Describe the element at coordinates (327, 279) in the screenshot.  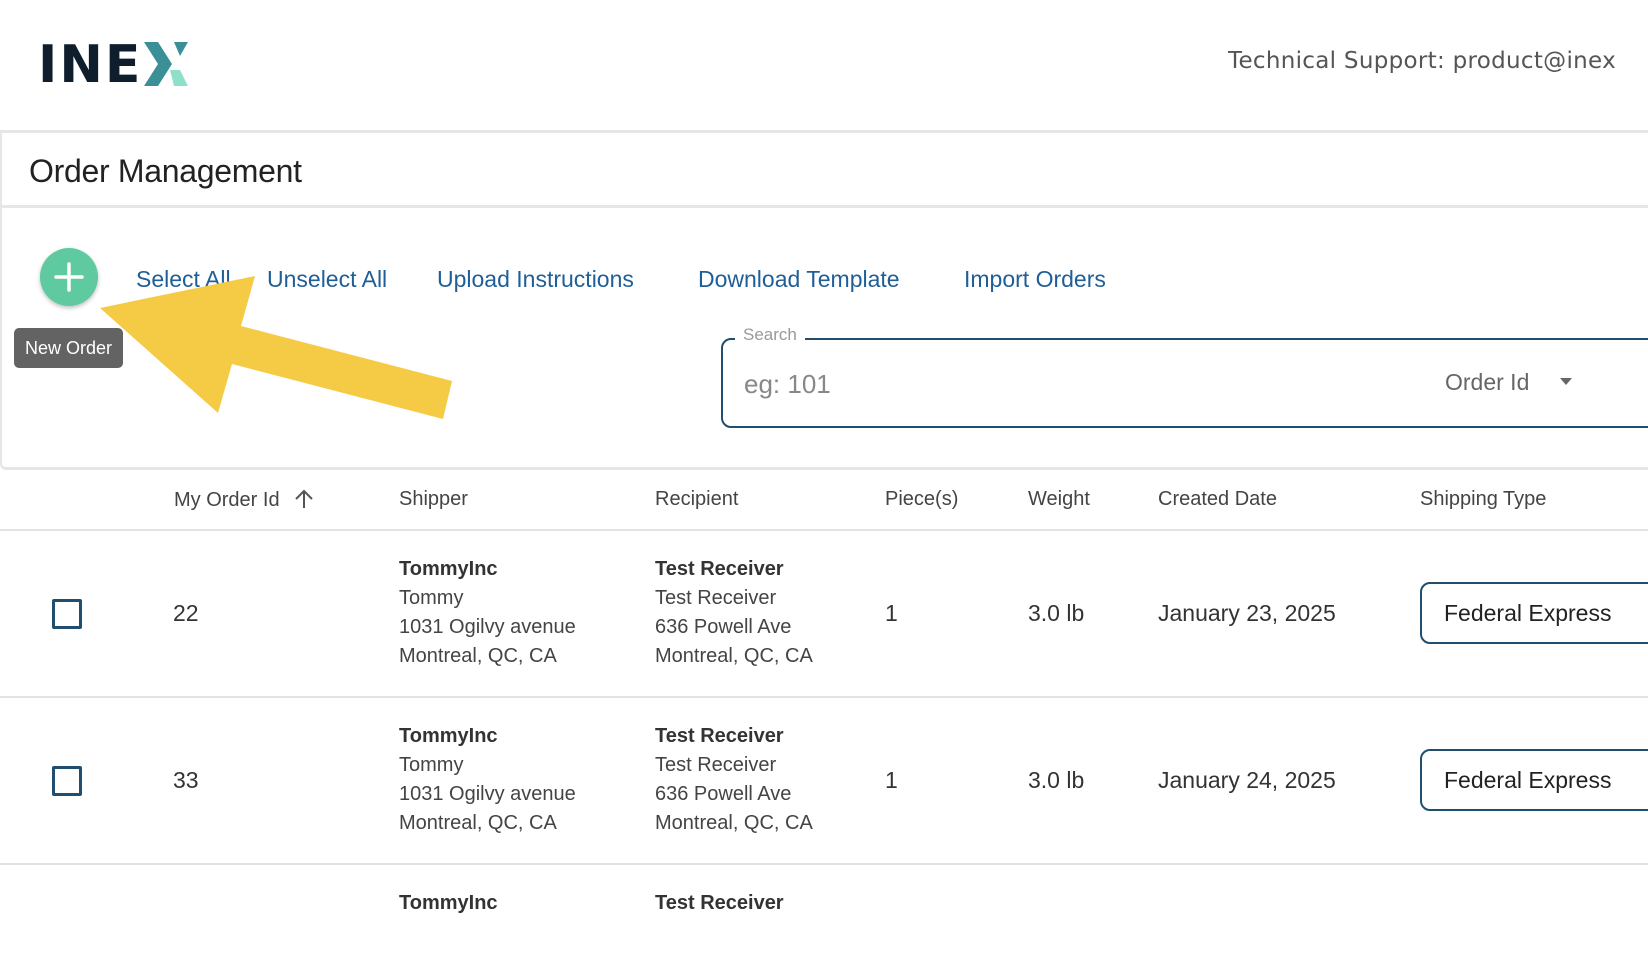
I see `unselect-all-link: Unselect All` at that location.